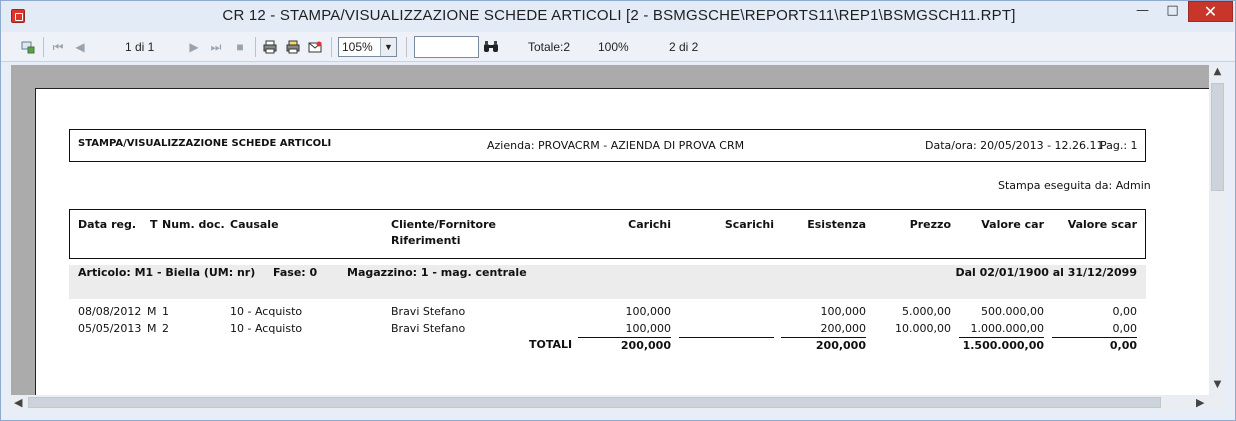  I want to click on col-carichi: Carichi, so click(649, 224).